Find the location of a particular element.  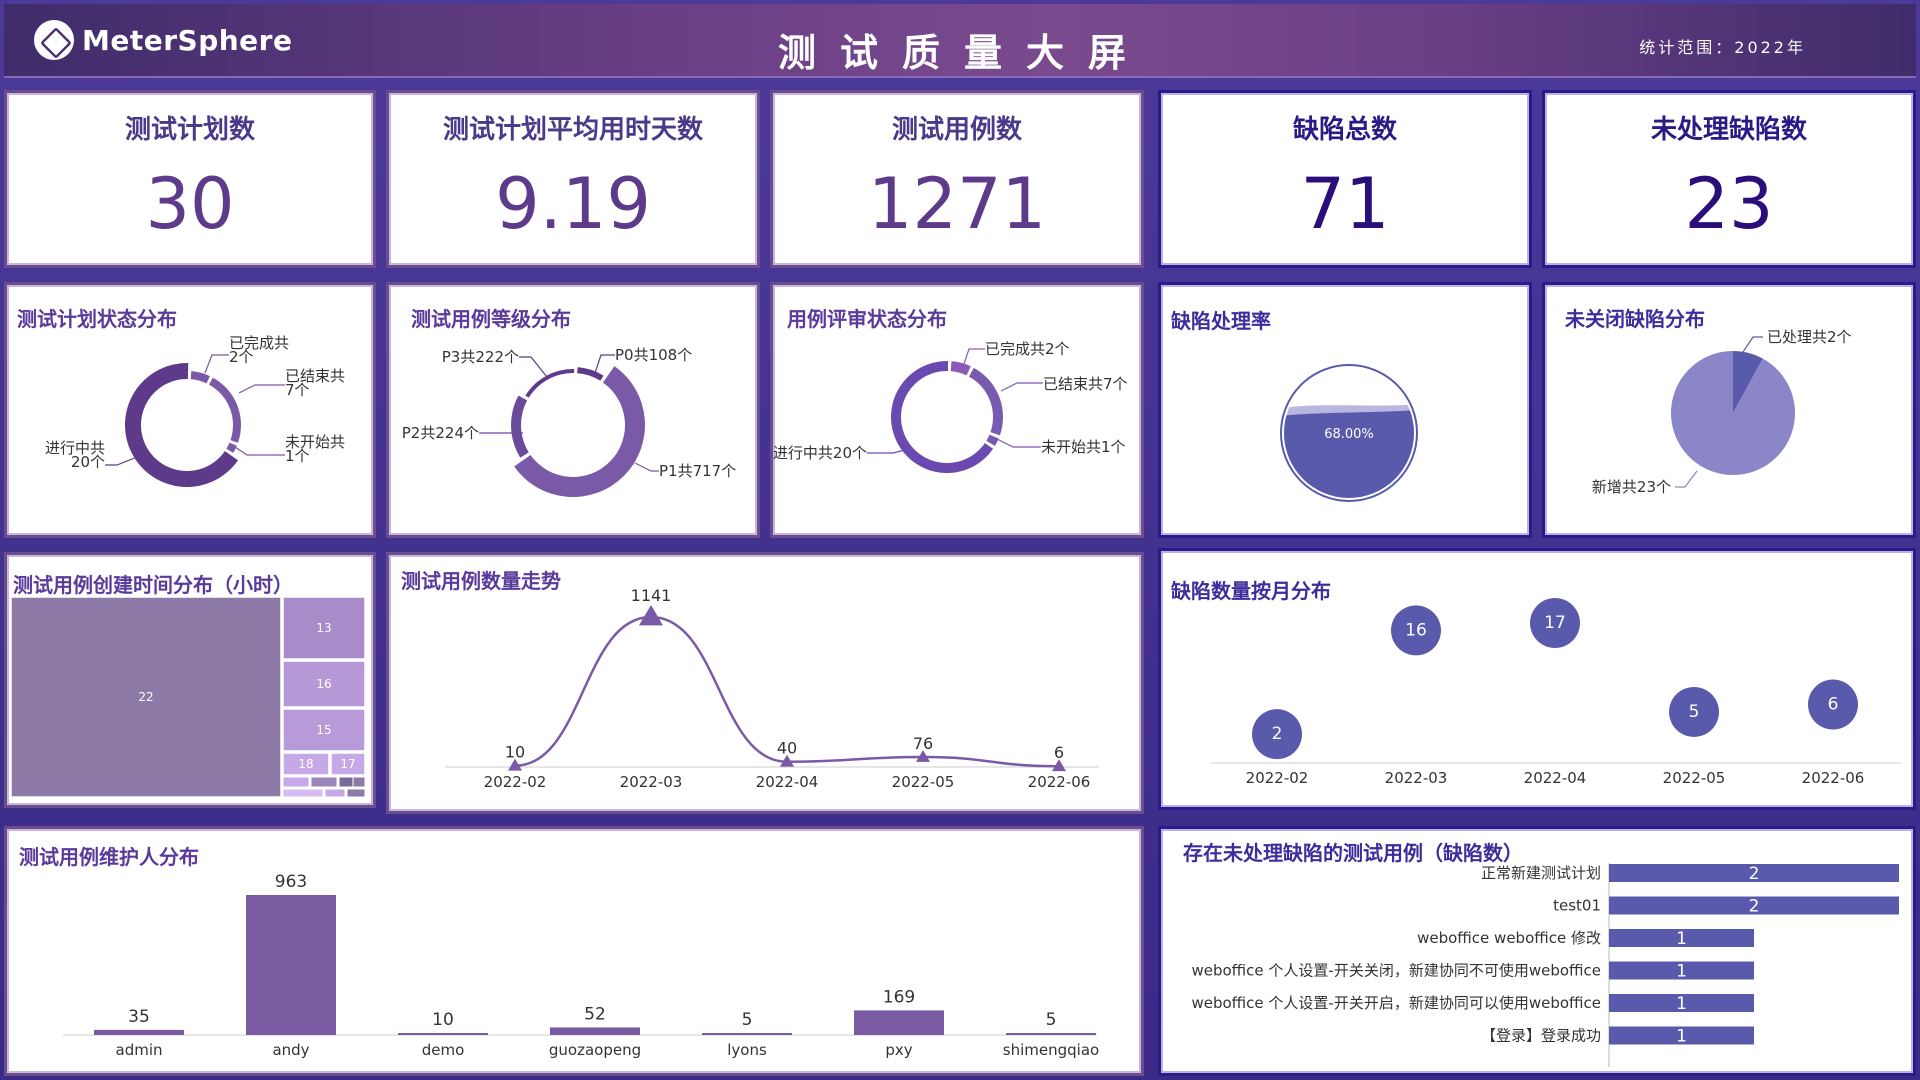

defect-rate-chart: 68.00% is located at coordinates (1349, 433).